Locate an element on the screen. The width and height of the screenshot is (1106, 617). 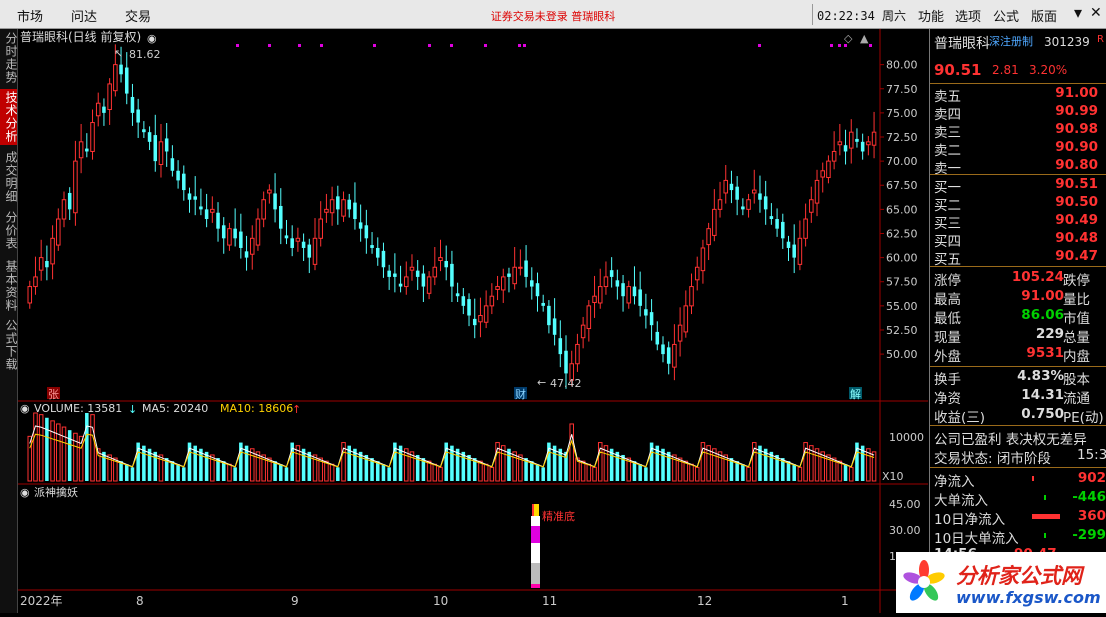
row-label: 卖四 is located at coordinates (947, 115).